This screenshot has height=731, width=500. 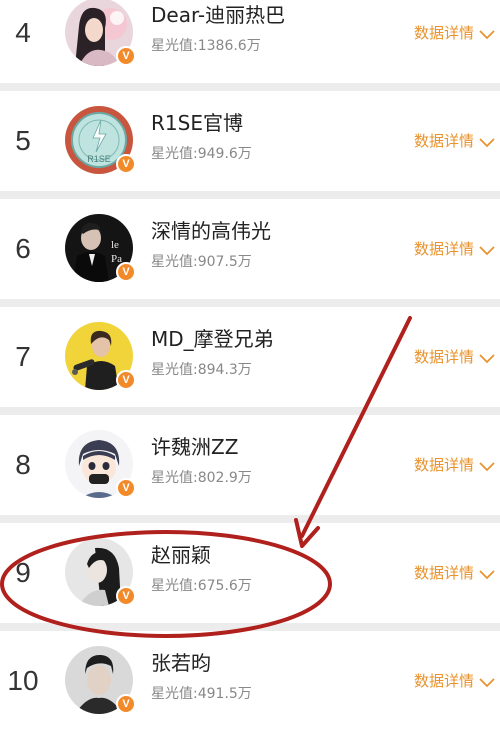 I want to click on star-value-number: 491.5万, so click(x=224, y=694).